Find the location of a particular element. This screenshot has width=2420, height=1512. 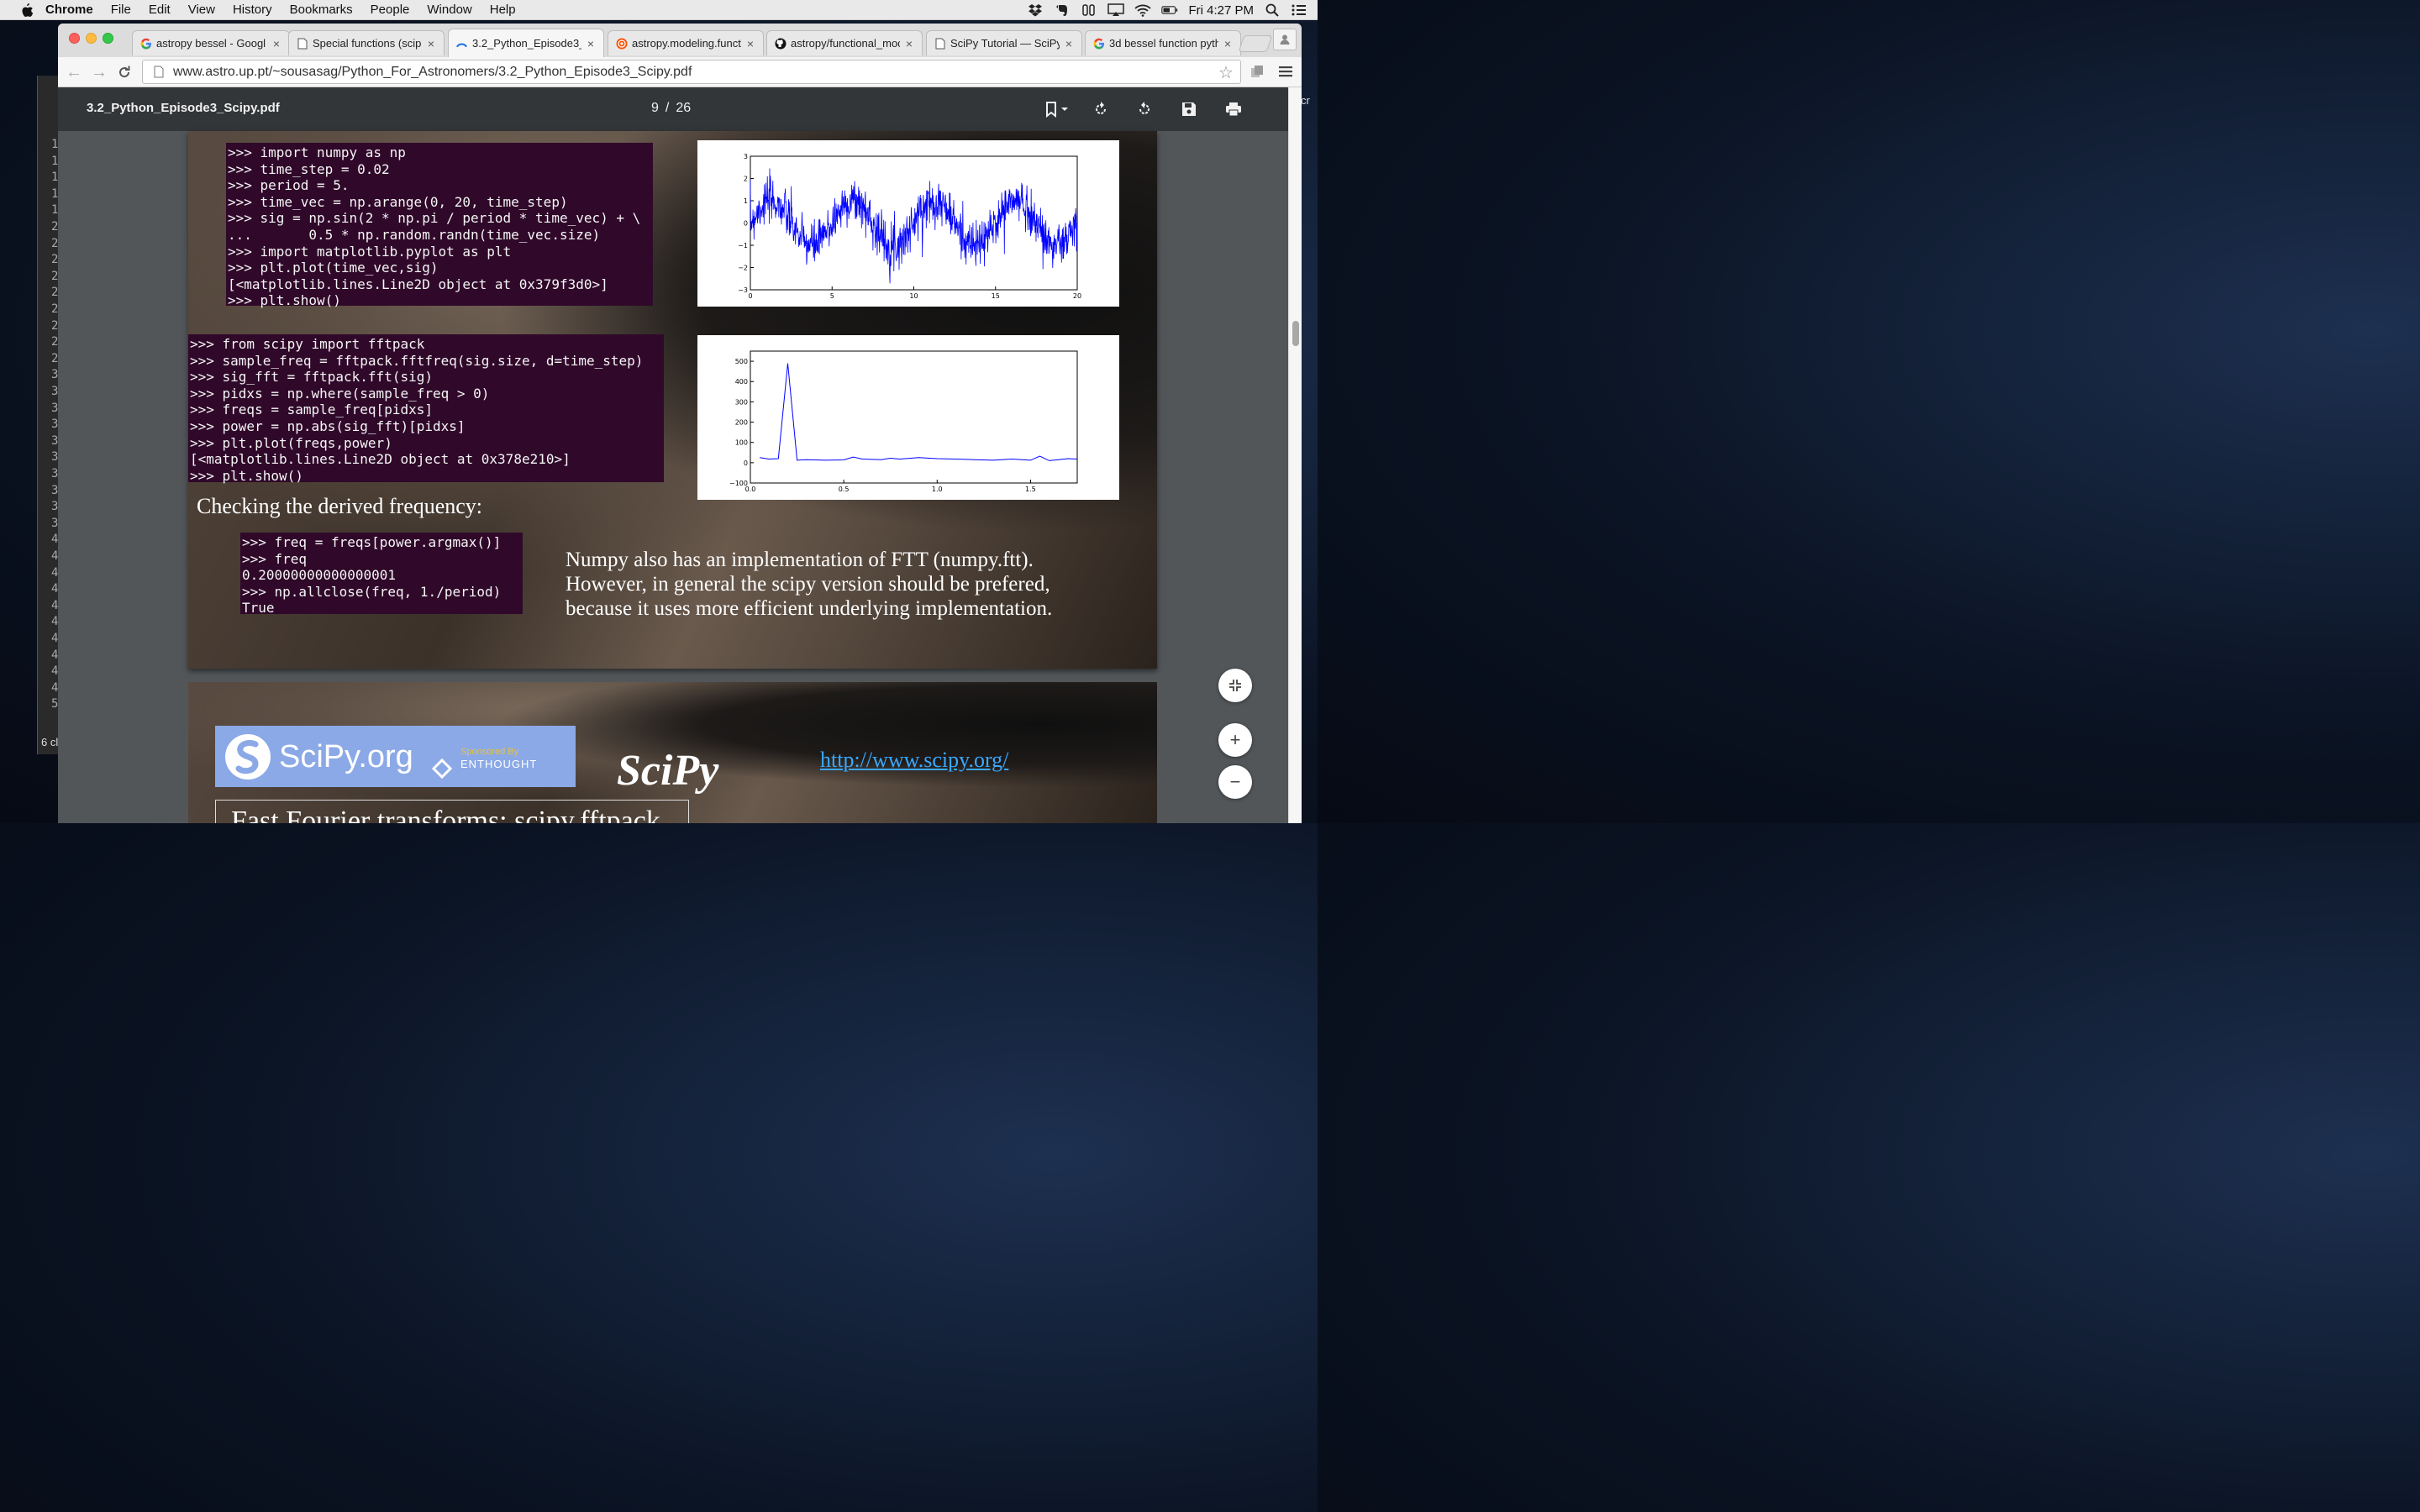

airplay-icon is located at coordinates (1116, 10).